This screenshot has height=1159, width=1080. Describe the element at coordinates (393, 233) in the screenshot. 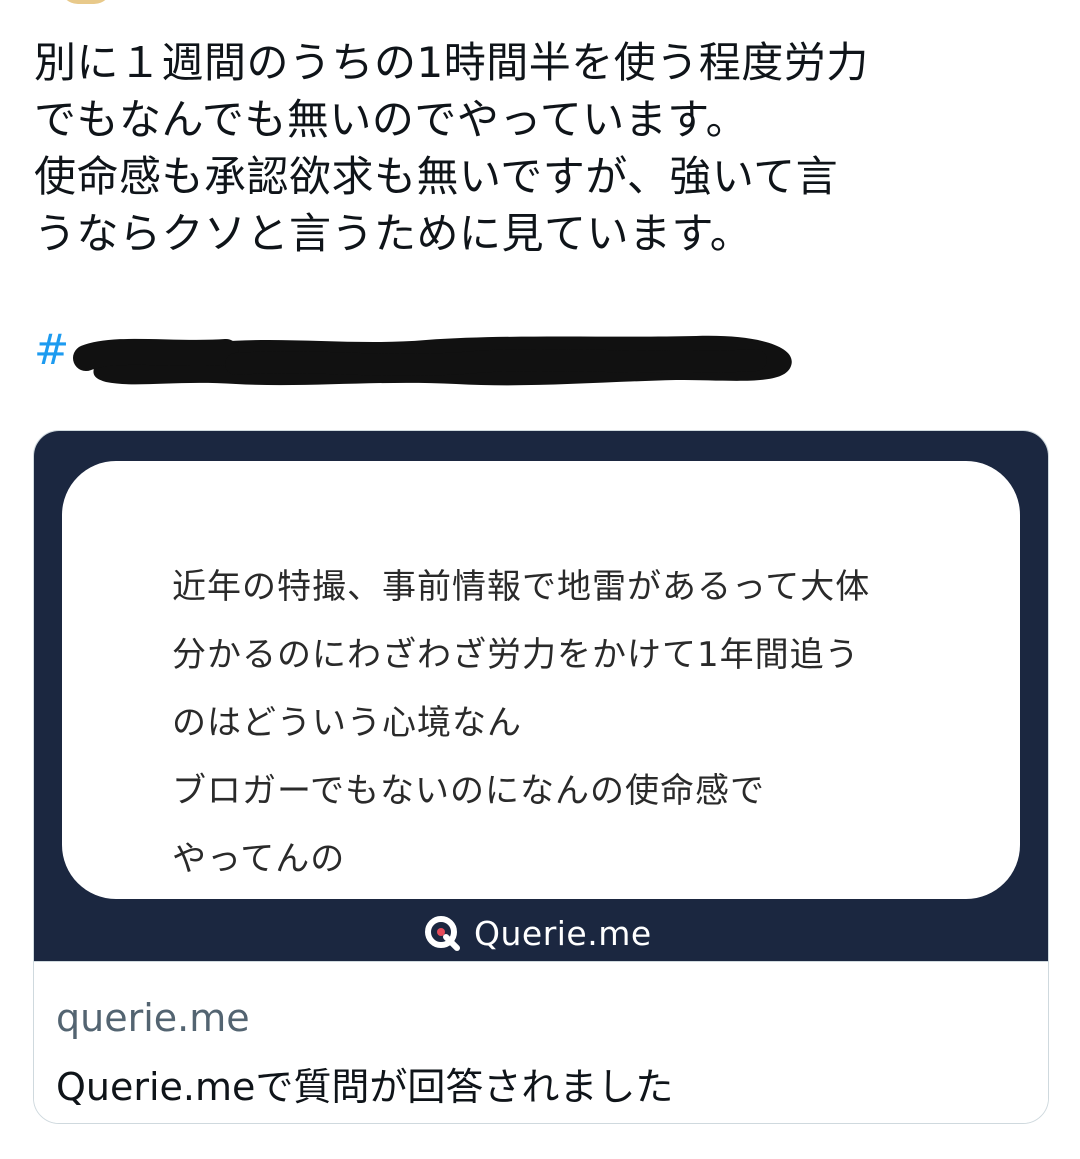

I see `tweet-line: うならクソと言うために見ています。` at that location.